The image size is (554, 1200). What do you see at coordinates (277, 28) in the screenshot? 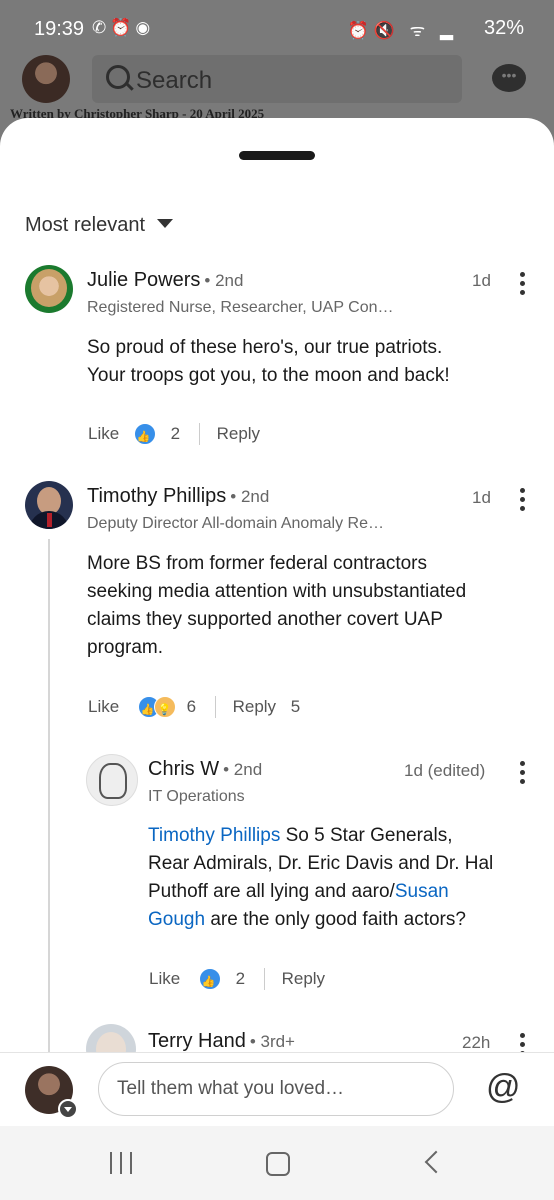
I see `status-bar: 19:39 ✆⏰◉ ⏰🔇 ᯤ ▂ 32%` at bounding box center [277, 28].